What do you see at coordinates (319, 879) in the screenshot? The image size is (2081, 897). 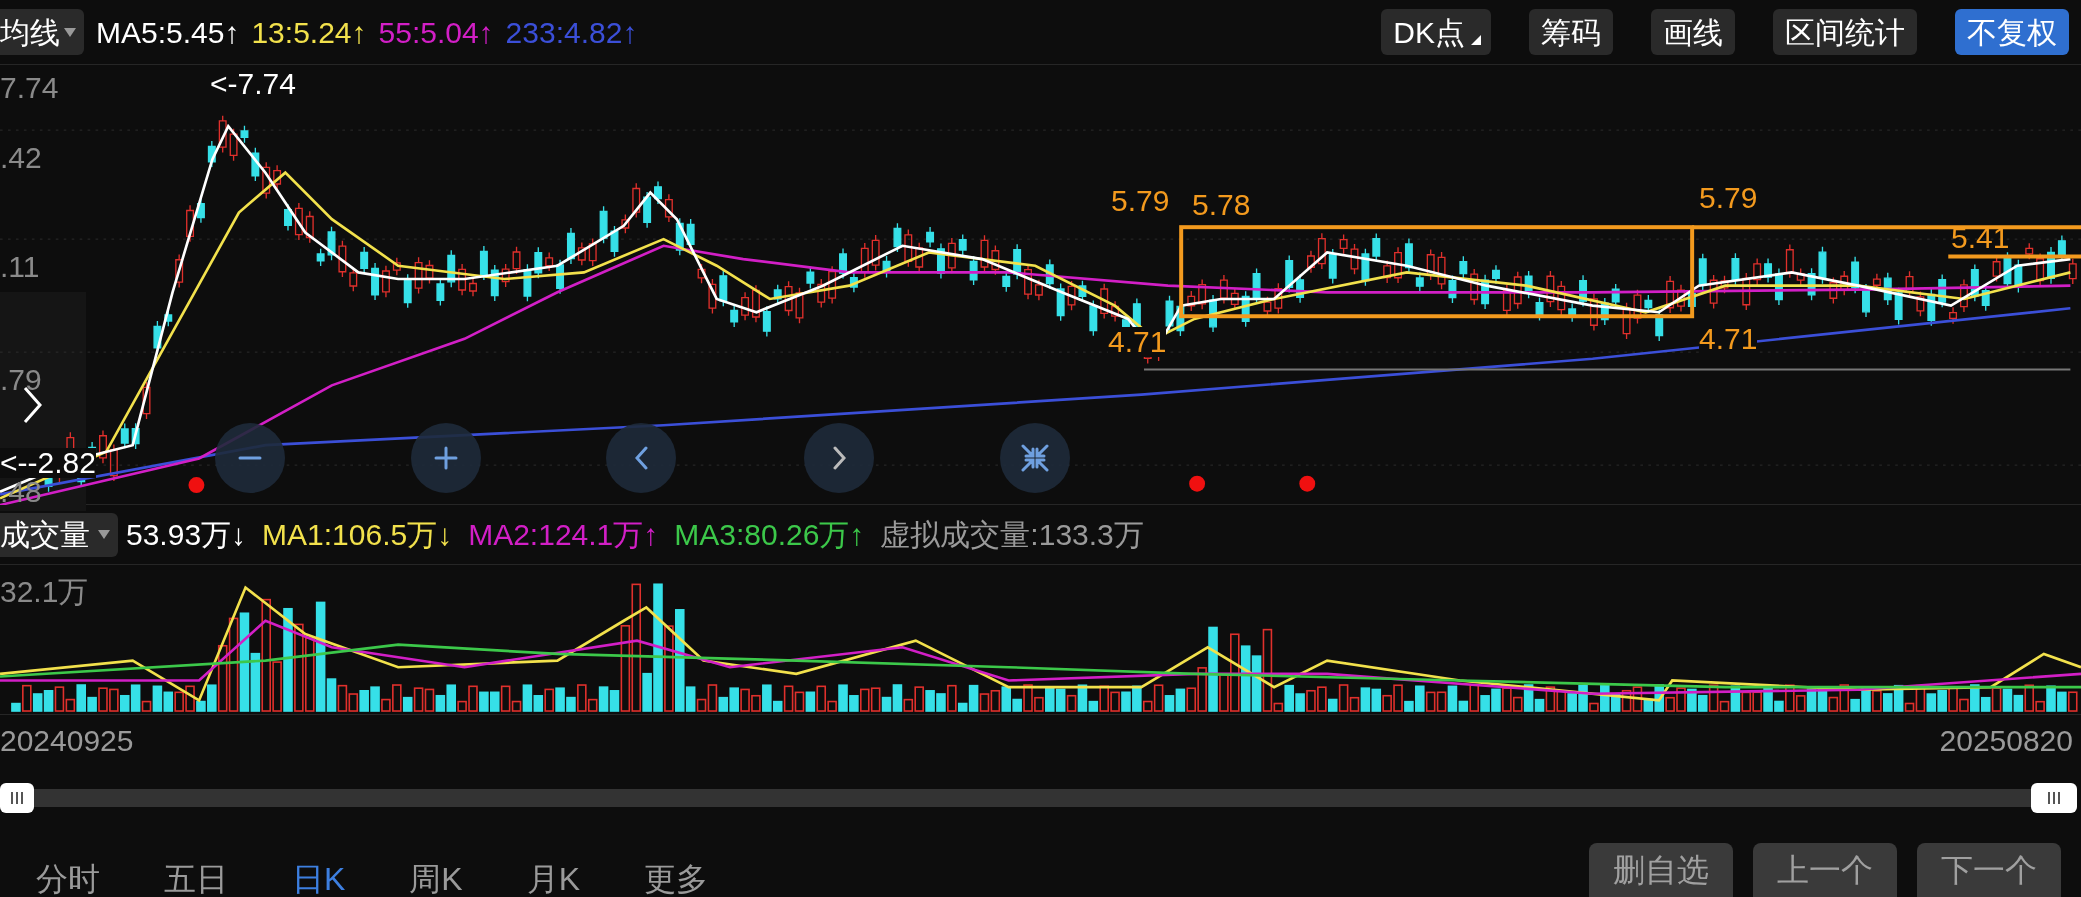 I see `period-tab: 日K` at bounding box center [319, 879].